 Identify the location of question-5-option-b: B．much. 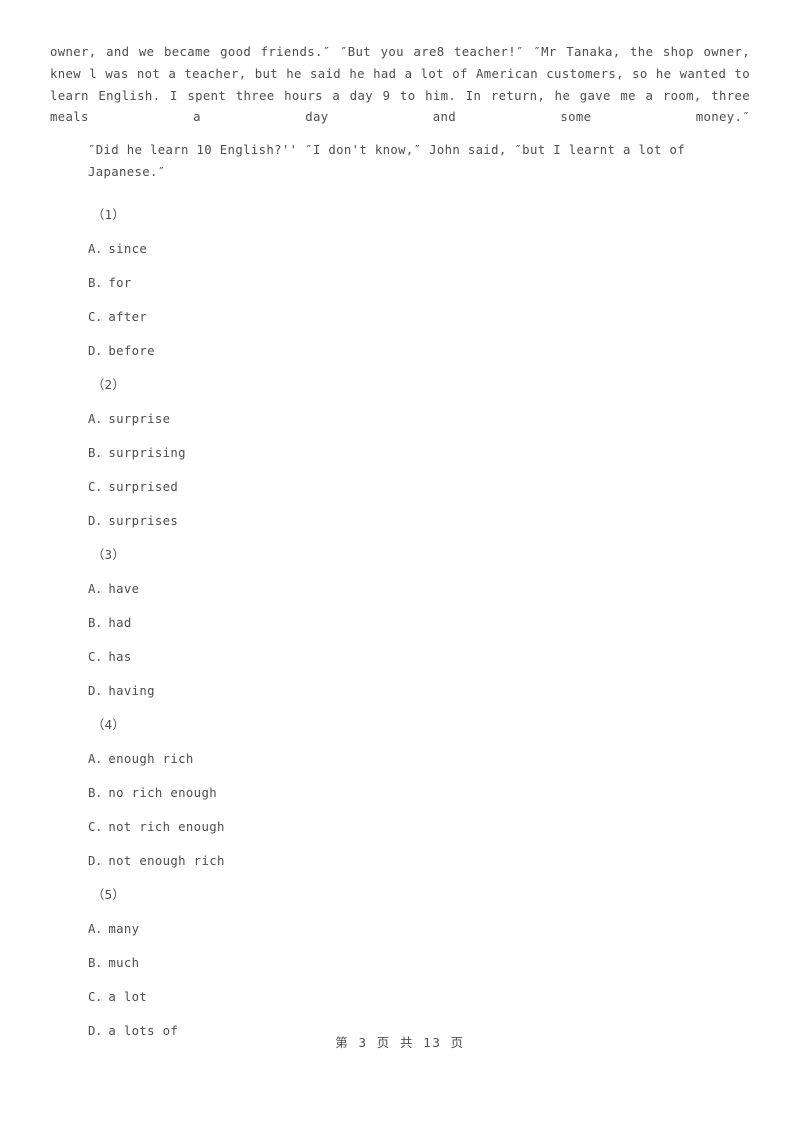
(400, 963).